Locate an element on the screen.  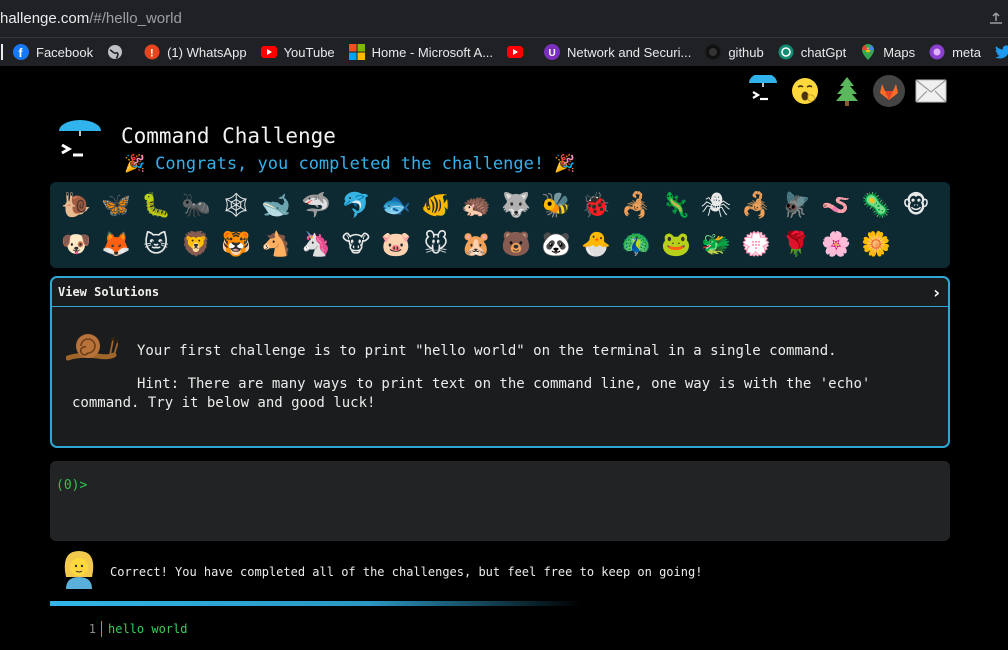
challenge-animal-icon: 🪱 is located at coordinates (836, 205).